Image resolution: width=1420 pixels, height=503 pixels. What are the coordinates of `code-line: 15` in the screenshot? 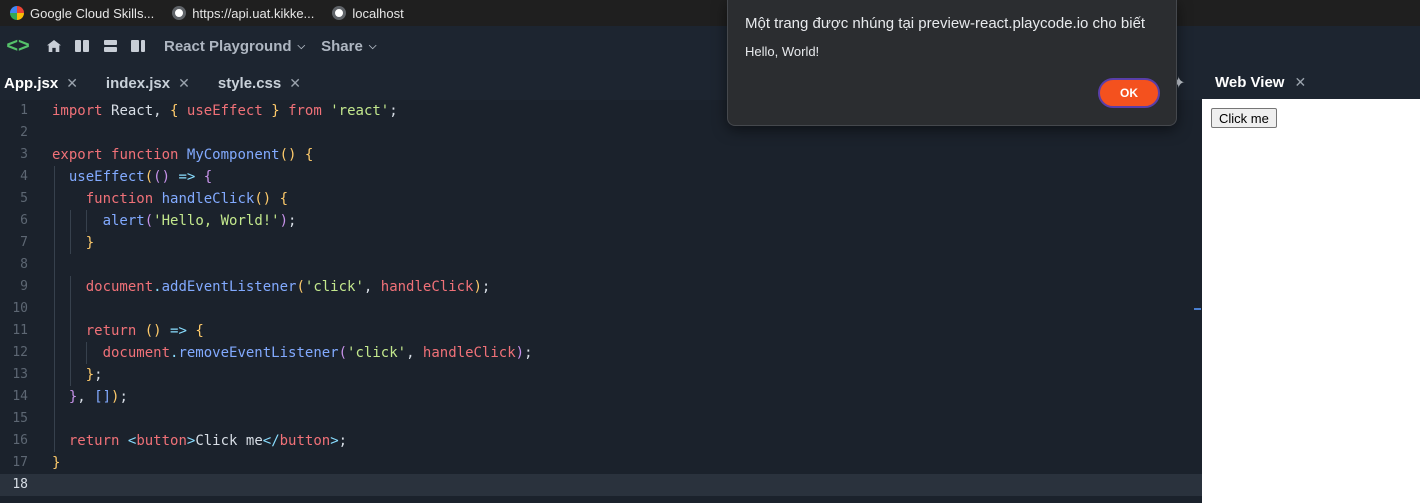 It's located at (601, 419).